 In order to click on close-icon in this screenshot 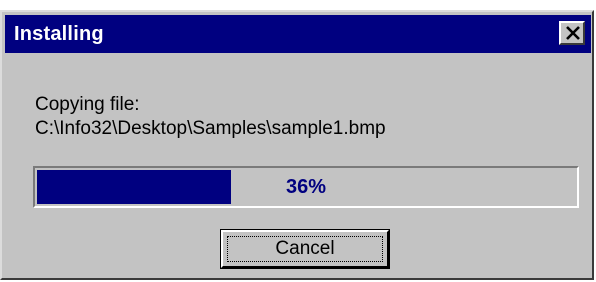, I will do `click(573, 33)`.